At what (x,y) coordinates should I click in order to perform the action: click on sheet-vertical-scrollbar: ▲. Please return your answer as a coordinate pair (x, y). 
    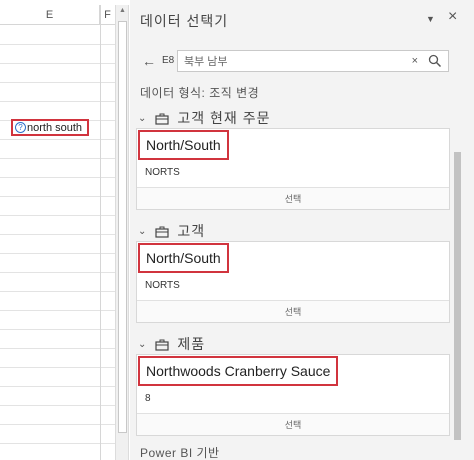
    Looking at the image, I should click on (122, 232).